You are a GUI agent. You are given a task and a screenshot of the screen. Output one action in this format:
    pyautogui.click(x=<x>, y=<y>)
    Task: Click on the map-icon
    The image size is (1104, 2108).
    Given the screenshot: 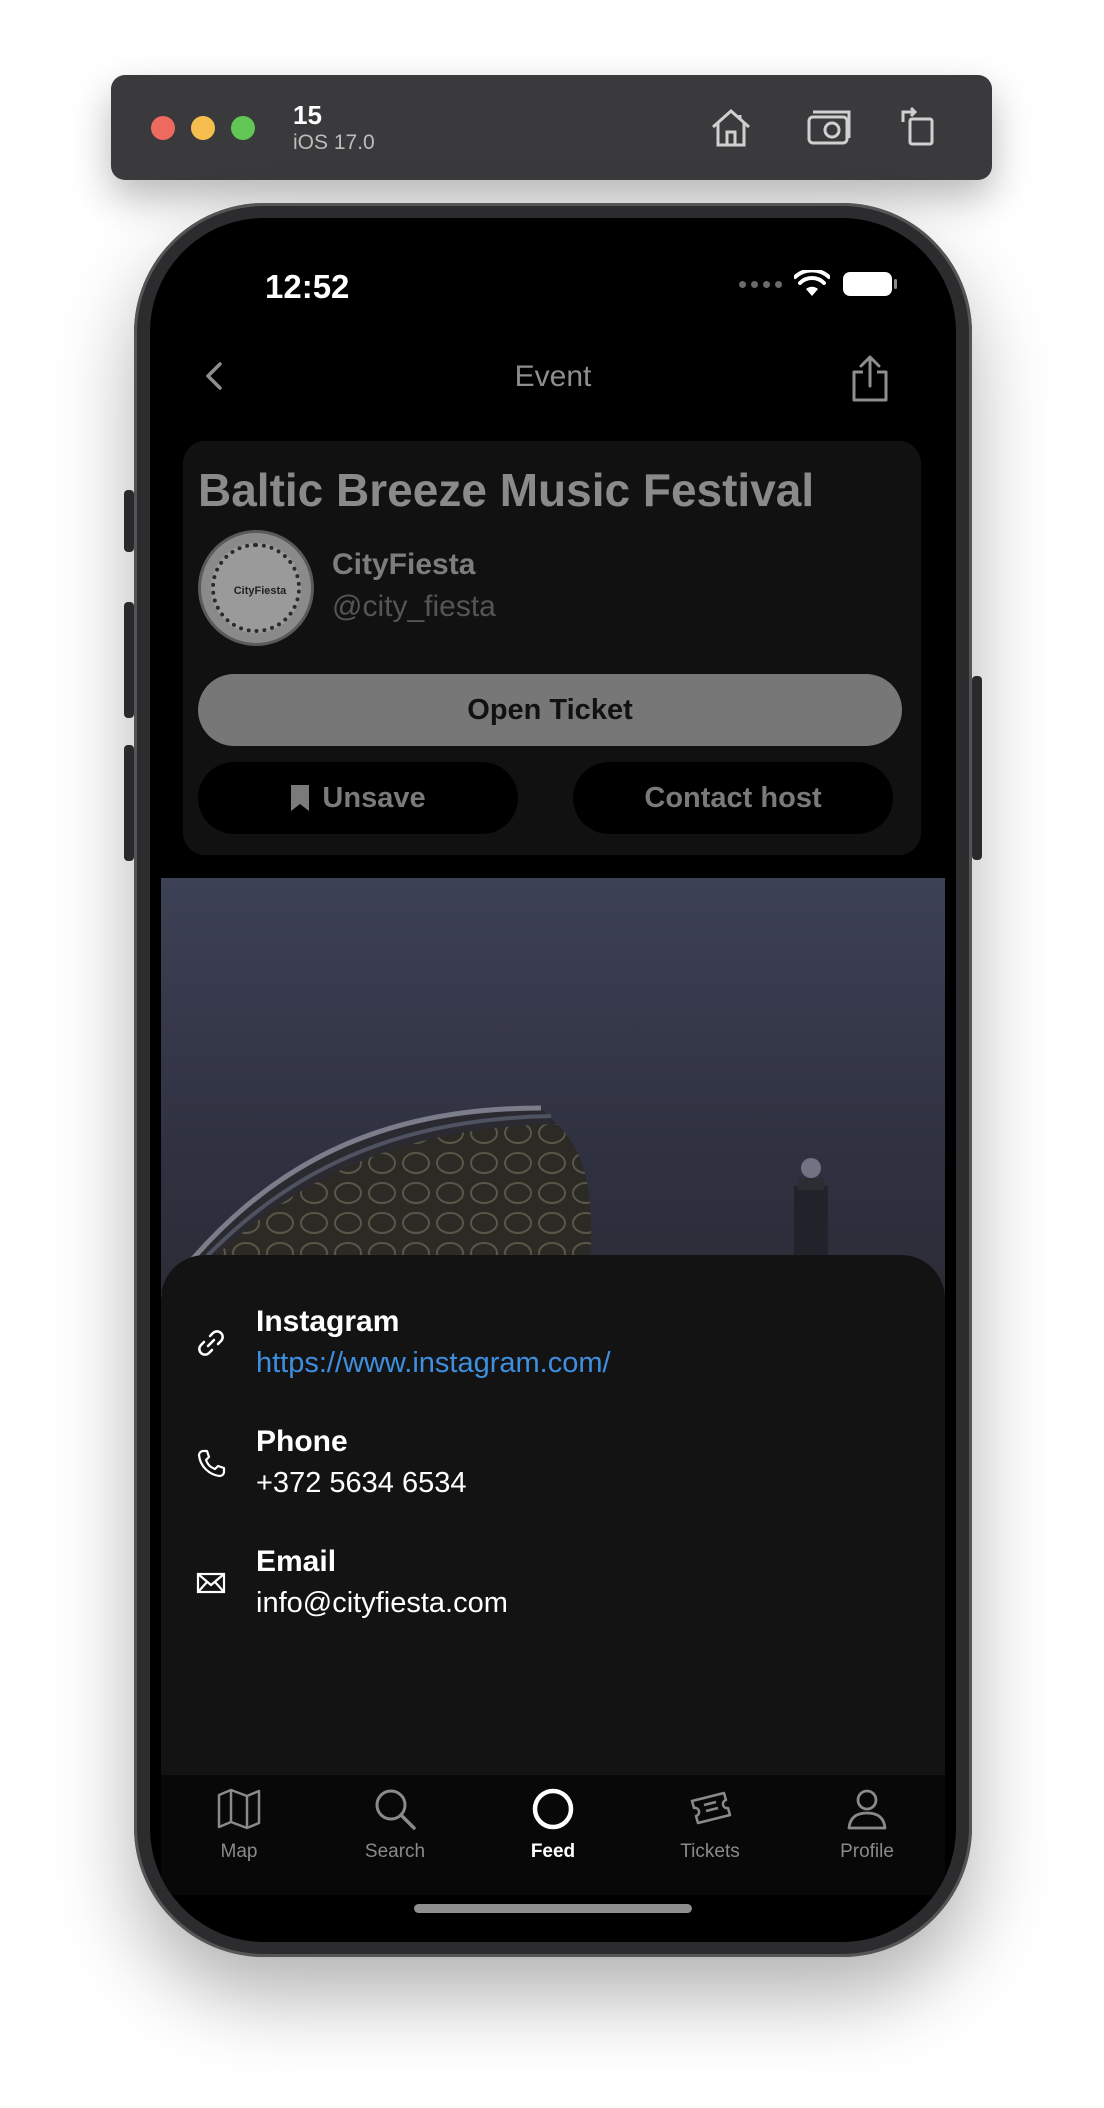 What is the action you would take?
    pyautogui.click(x=239, y=1809)
    